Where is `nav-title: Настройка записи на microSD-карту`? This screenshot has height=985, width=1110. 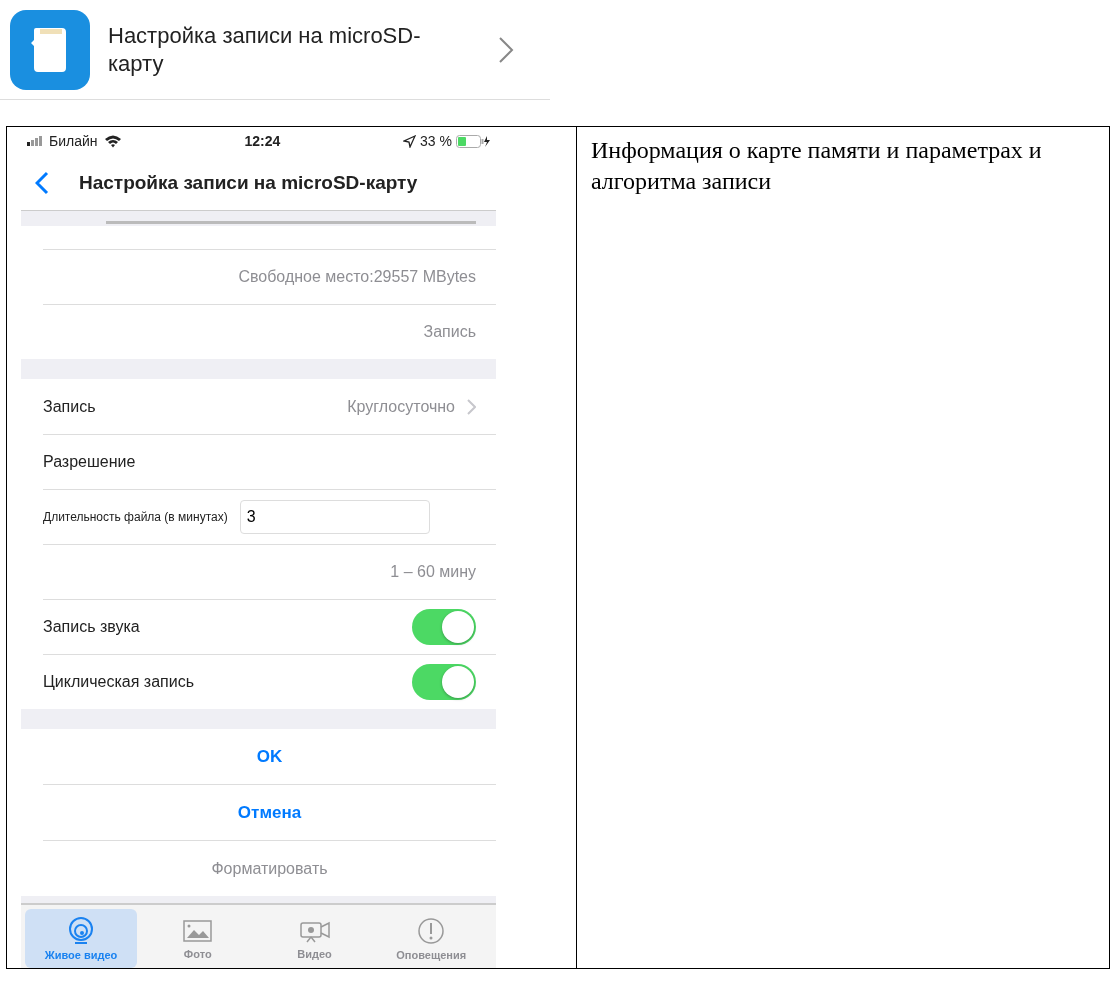 nav-title: Настройка записи на microSD-карту is located at coordinates (248, 182).